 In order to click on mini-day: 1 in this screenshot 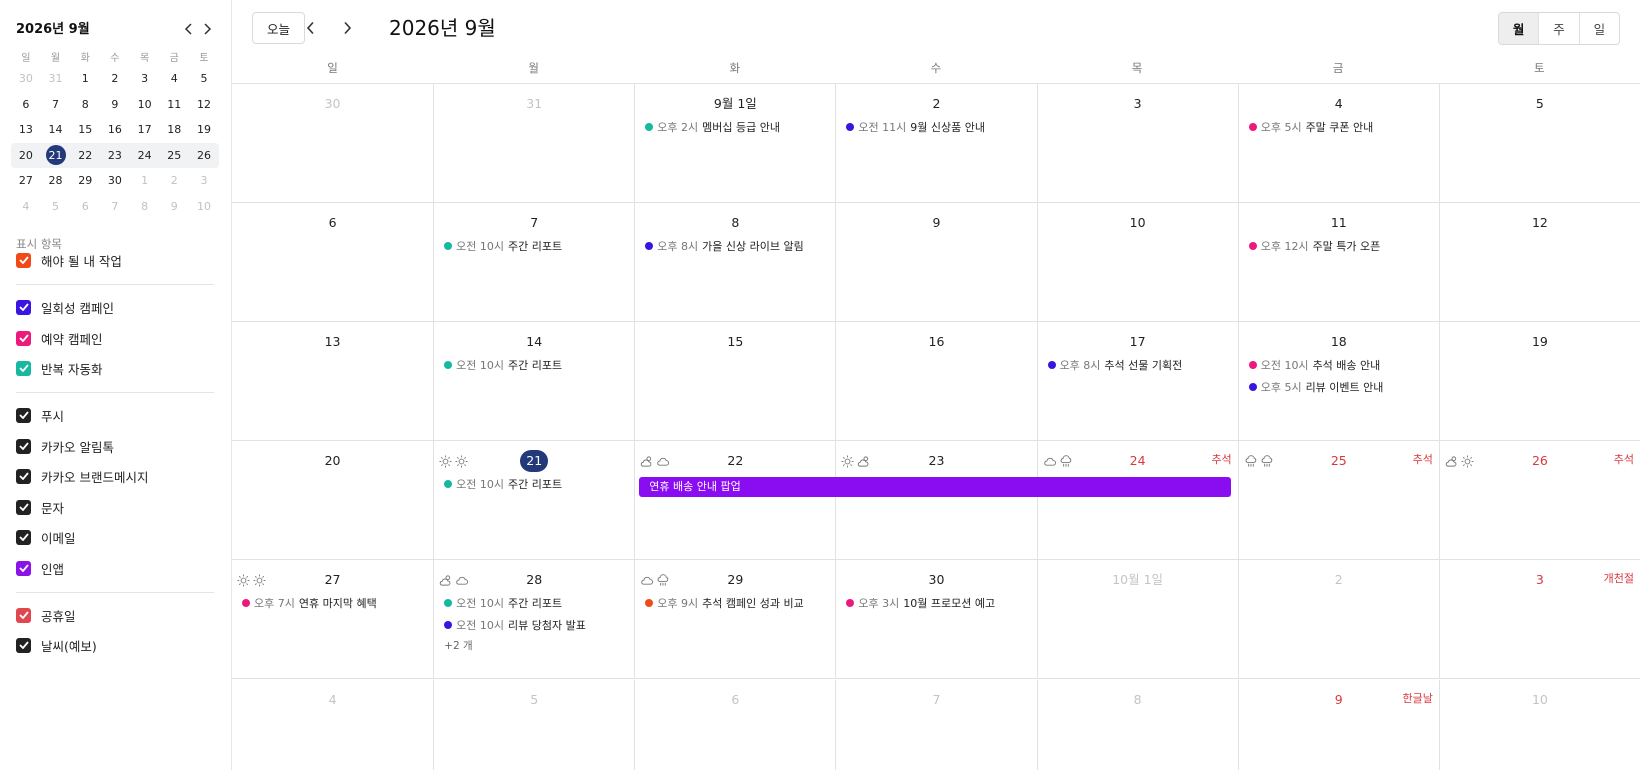, I will do `click(85, 79)`.